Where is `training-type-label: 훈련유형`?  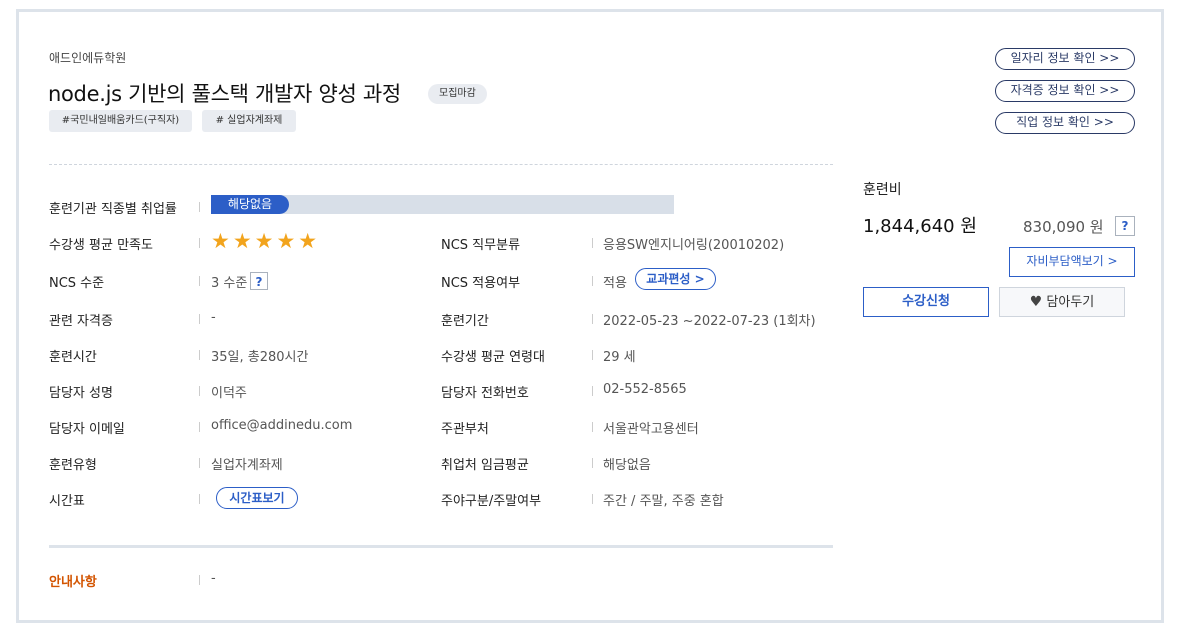
training-type-label: 훈련유형 is located at coordinates (73, 465).